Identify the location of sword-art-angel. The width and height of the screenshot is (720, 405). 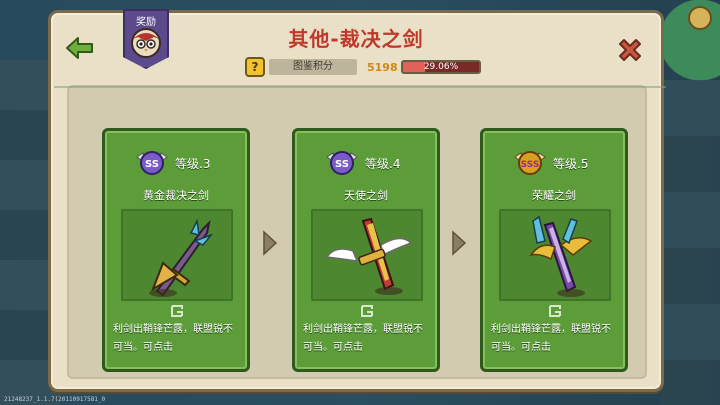
(367, 255).